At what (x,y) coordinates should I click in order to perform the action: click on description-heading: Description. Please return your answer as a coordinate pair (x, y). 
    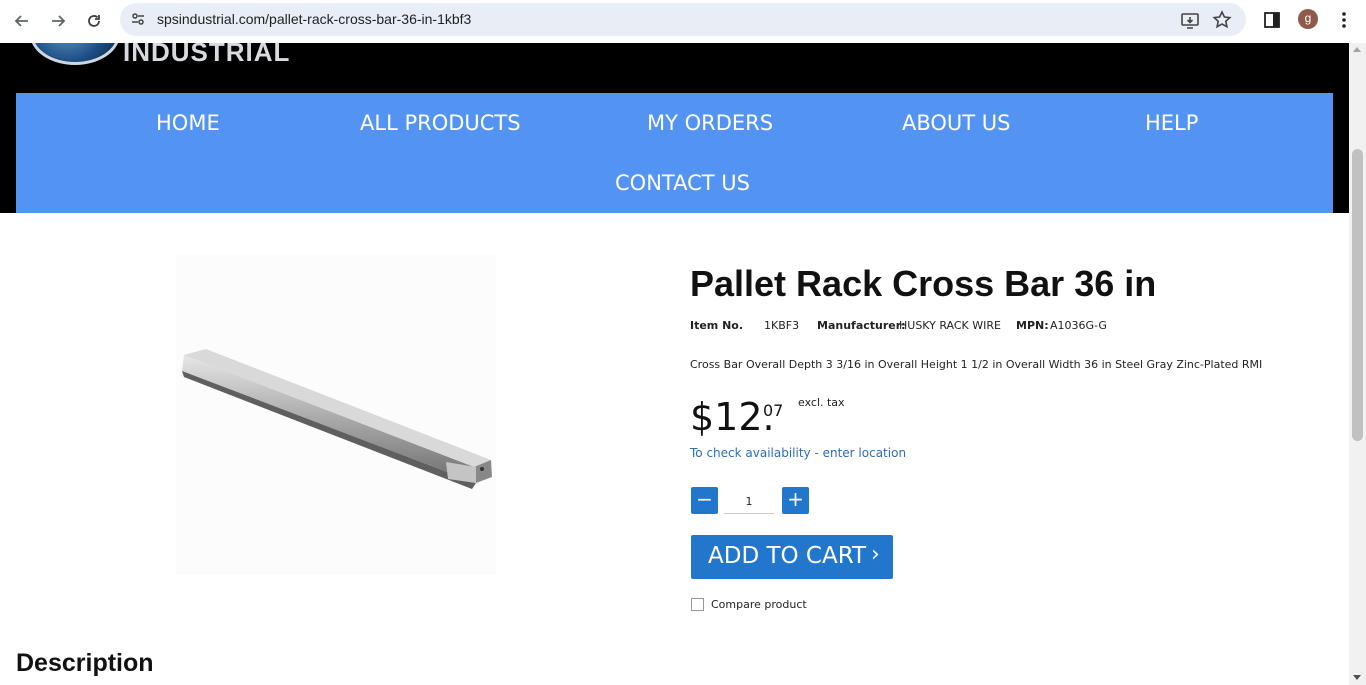
    Looking at the image, I should click on (85, 663).